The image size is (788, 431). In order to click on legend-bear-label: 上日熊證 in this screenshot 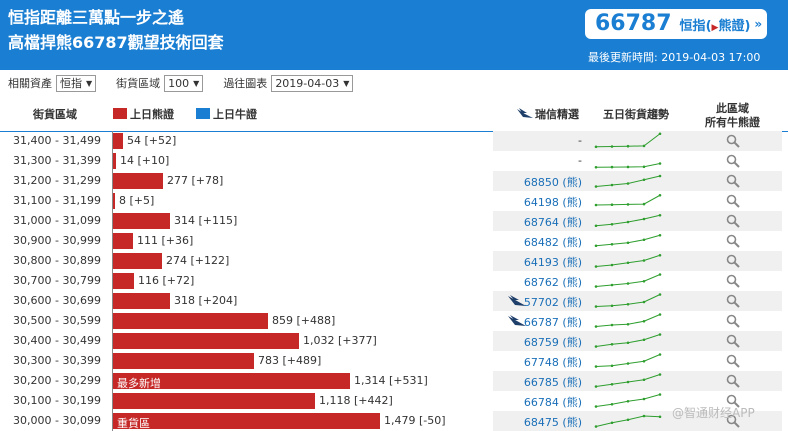, I will do `click(152, 114)`.